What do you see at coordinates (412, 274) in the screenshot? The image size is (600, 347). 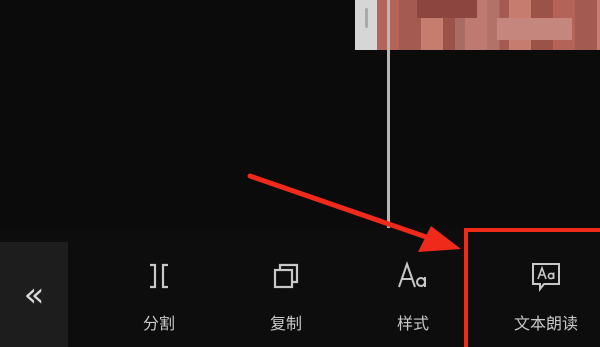 I see `text-style-icon` at bounding box center [412, 274].